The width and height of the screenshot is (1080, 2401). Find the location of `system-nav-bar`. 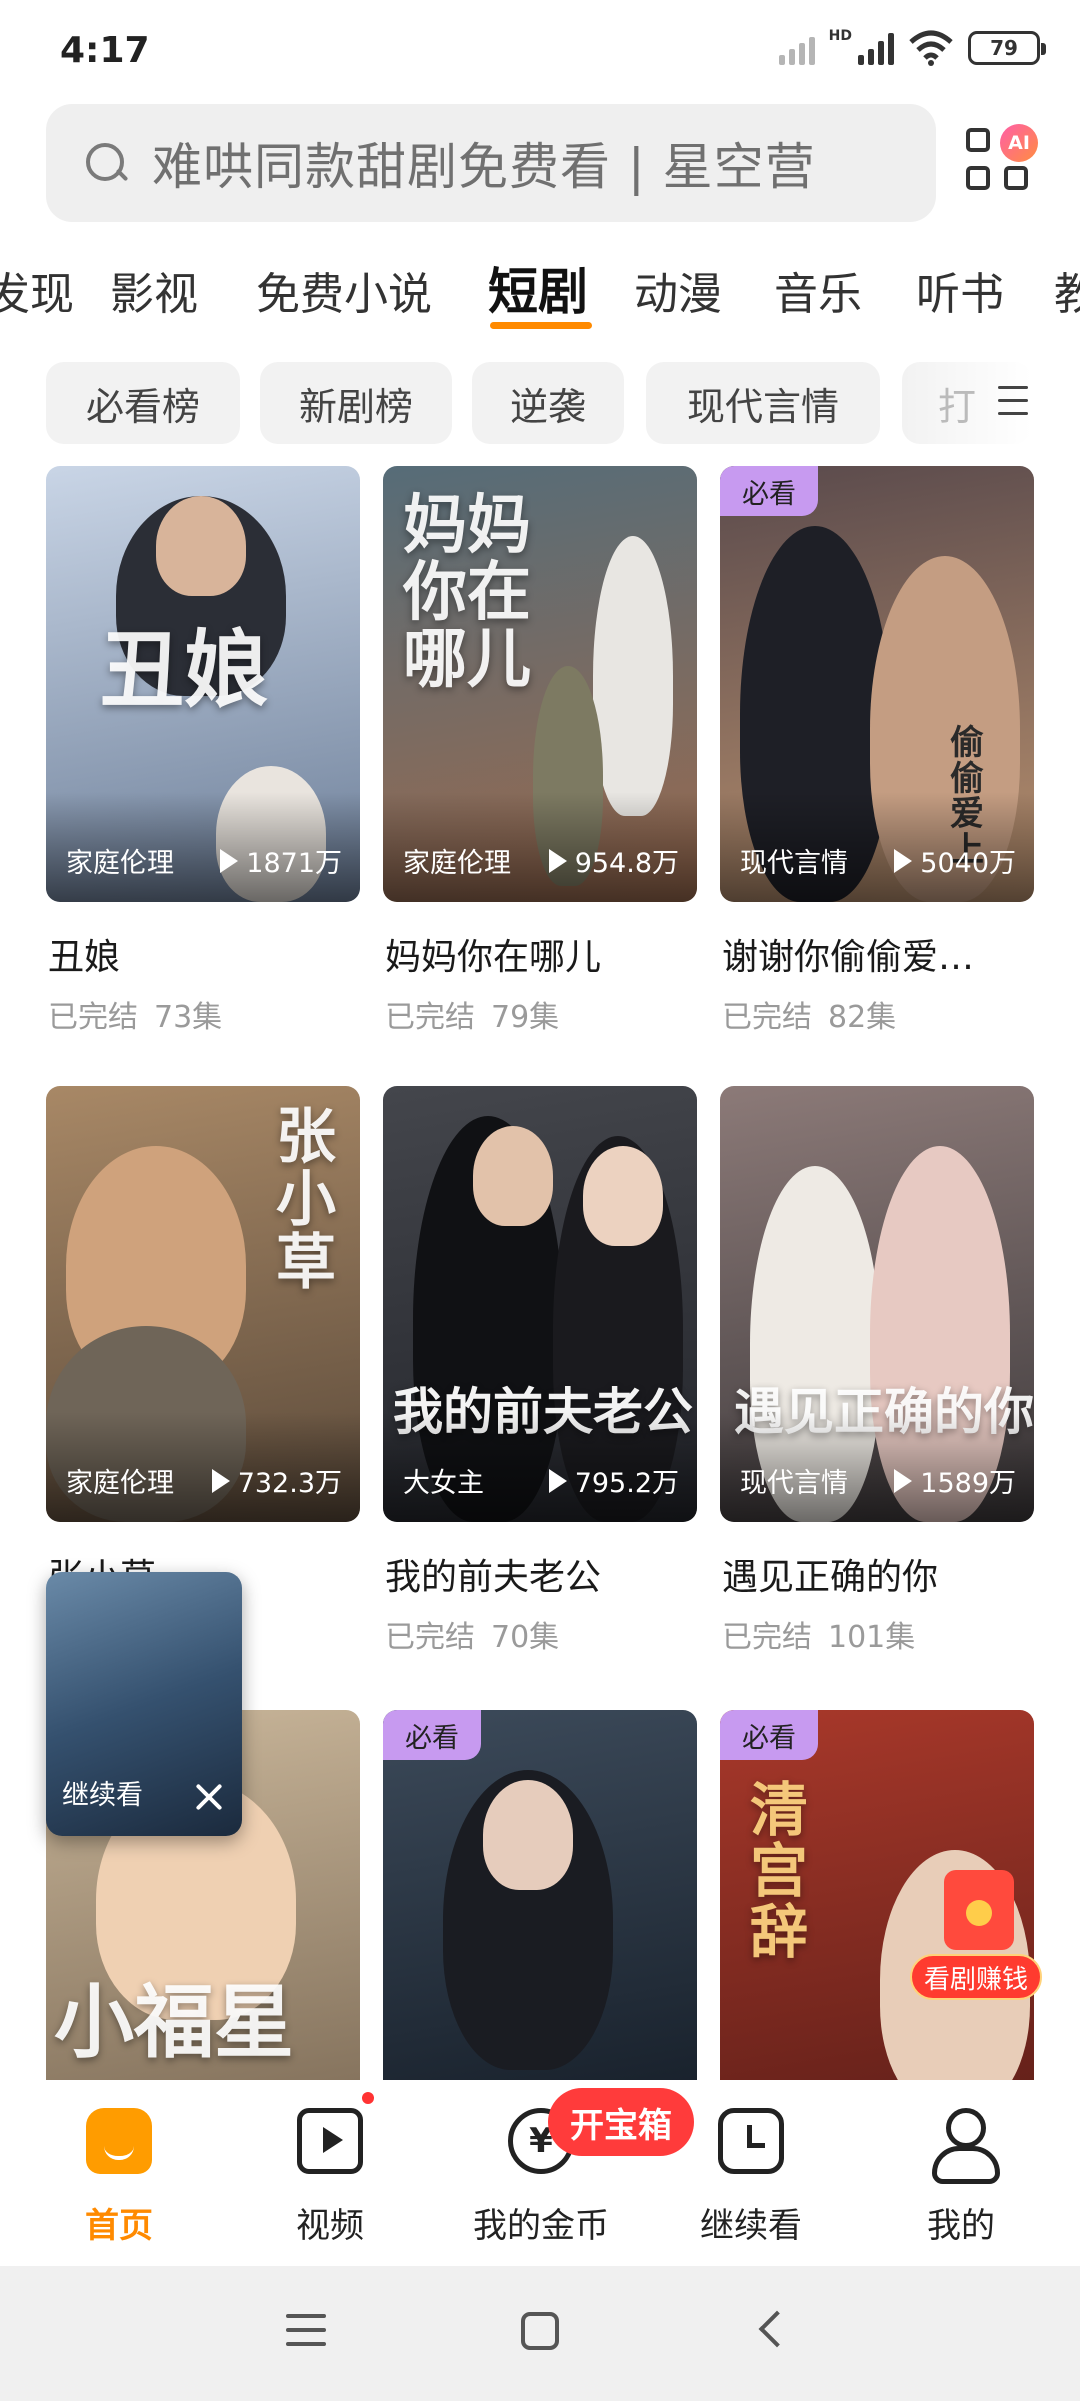

system-nav-bar is located at coordinates (540, 2333).